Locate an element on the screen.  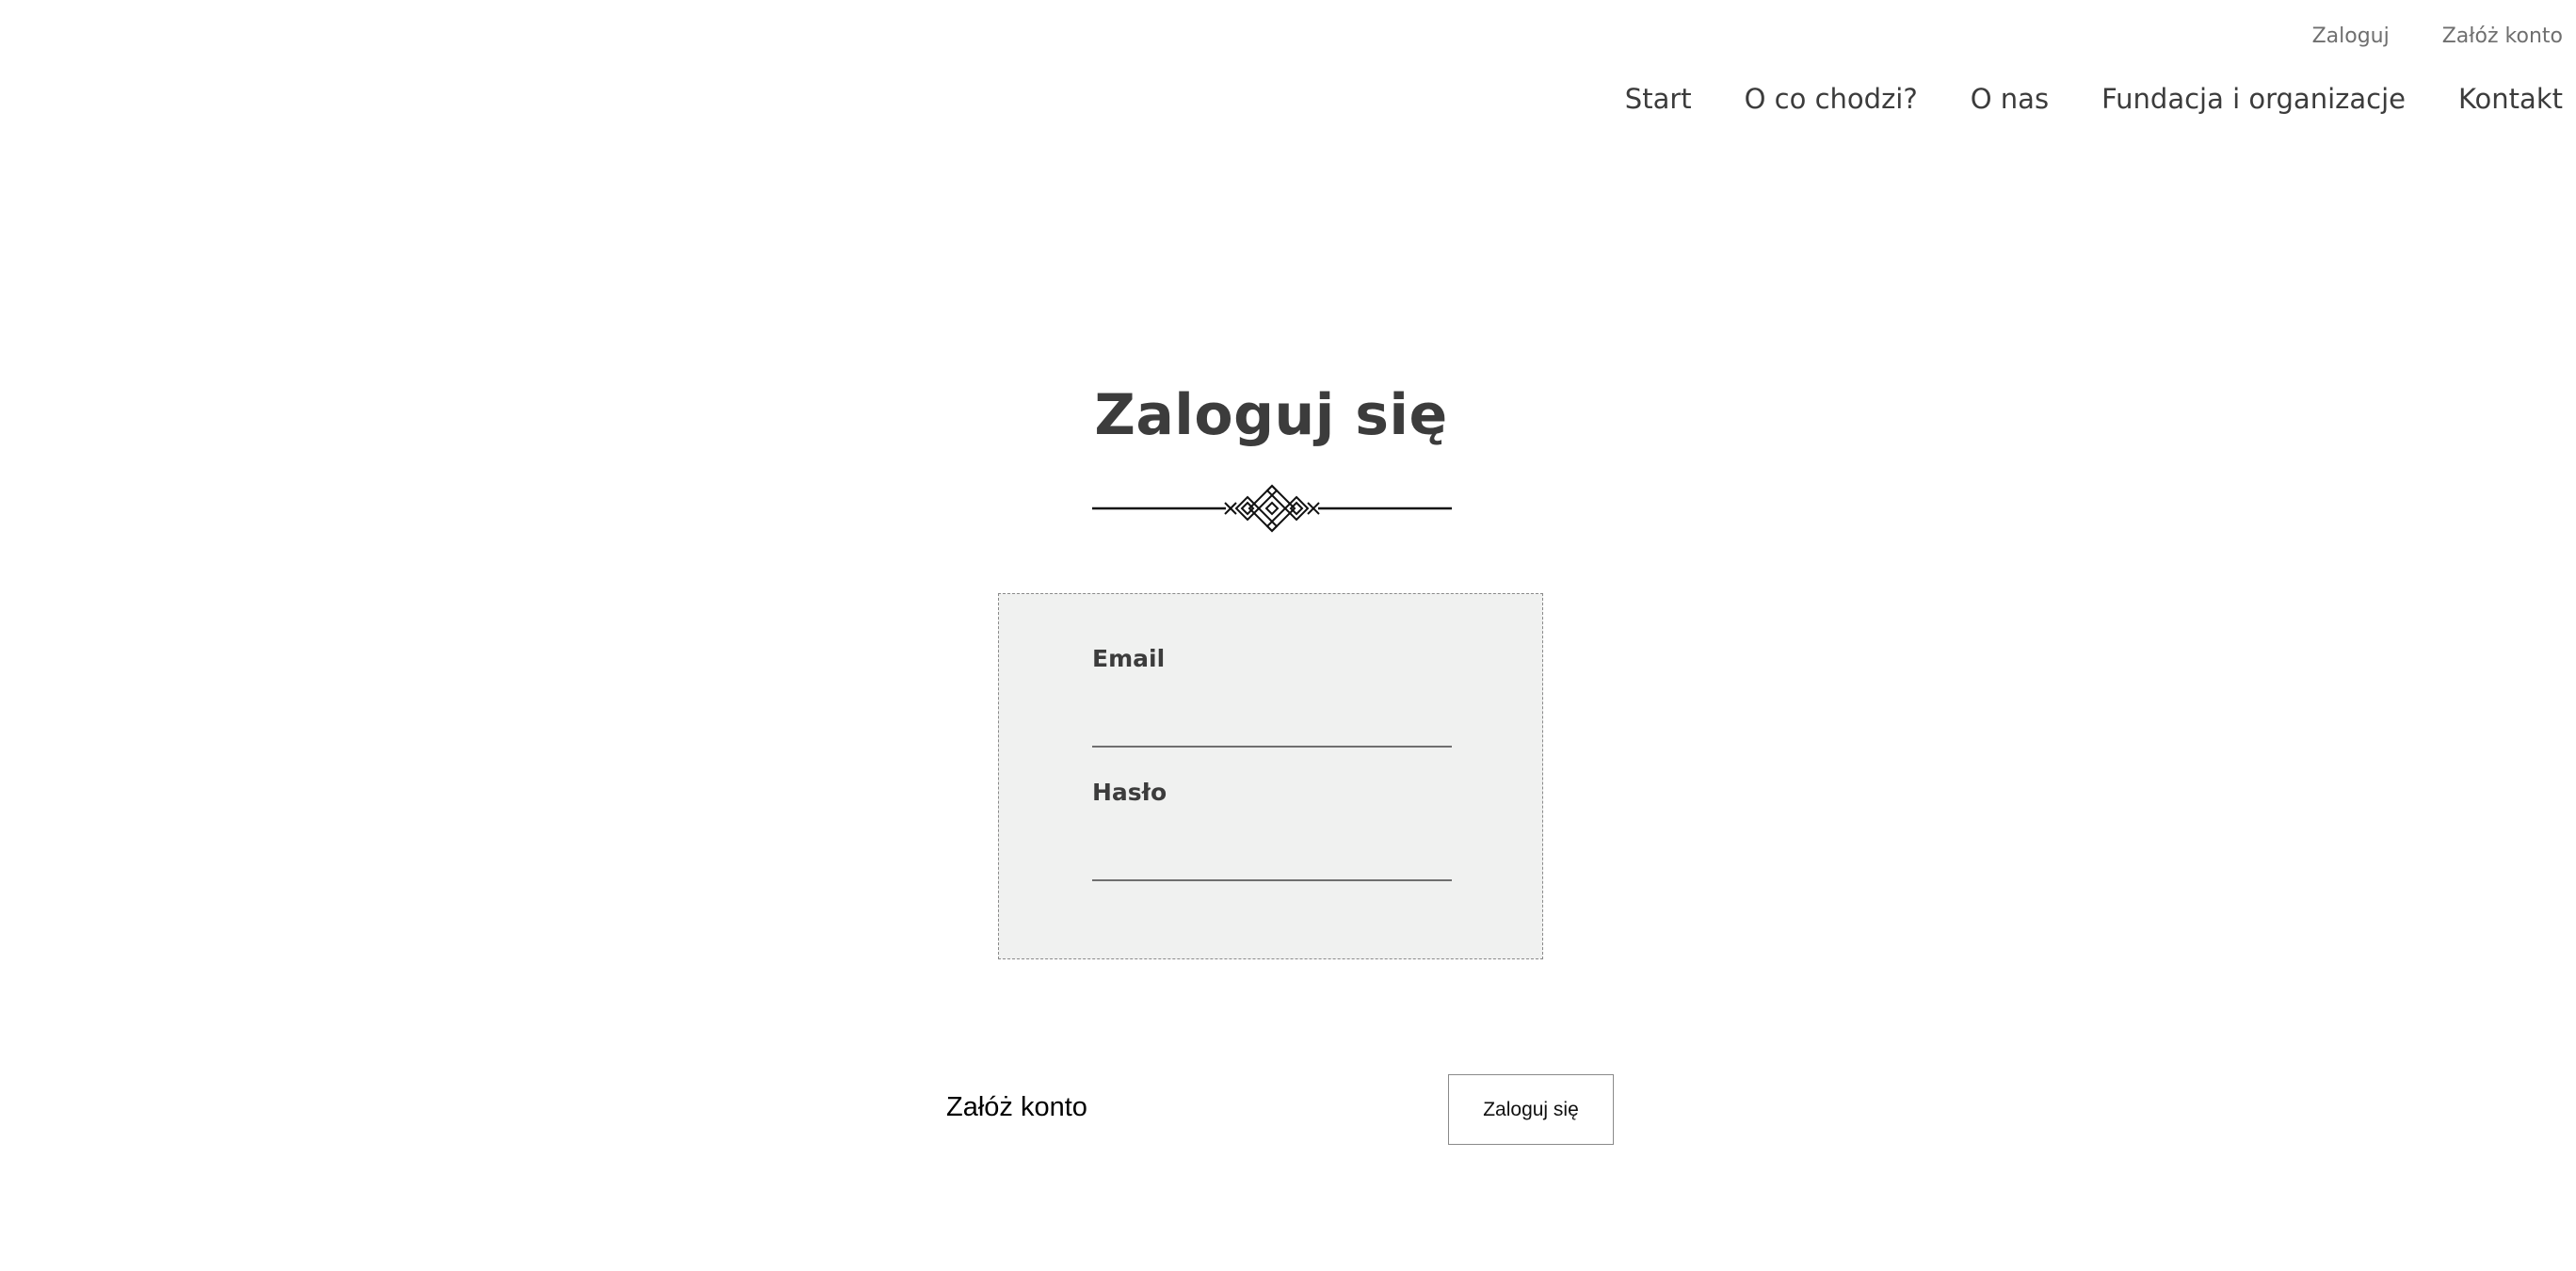
page-title: Zaloguj się is located at coordinates (1271, 415).